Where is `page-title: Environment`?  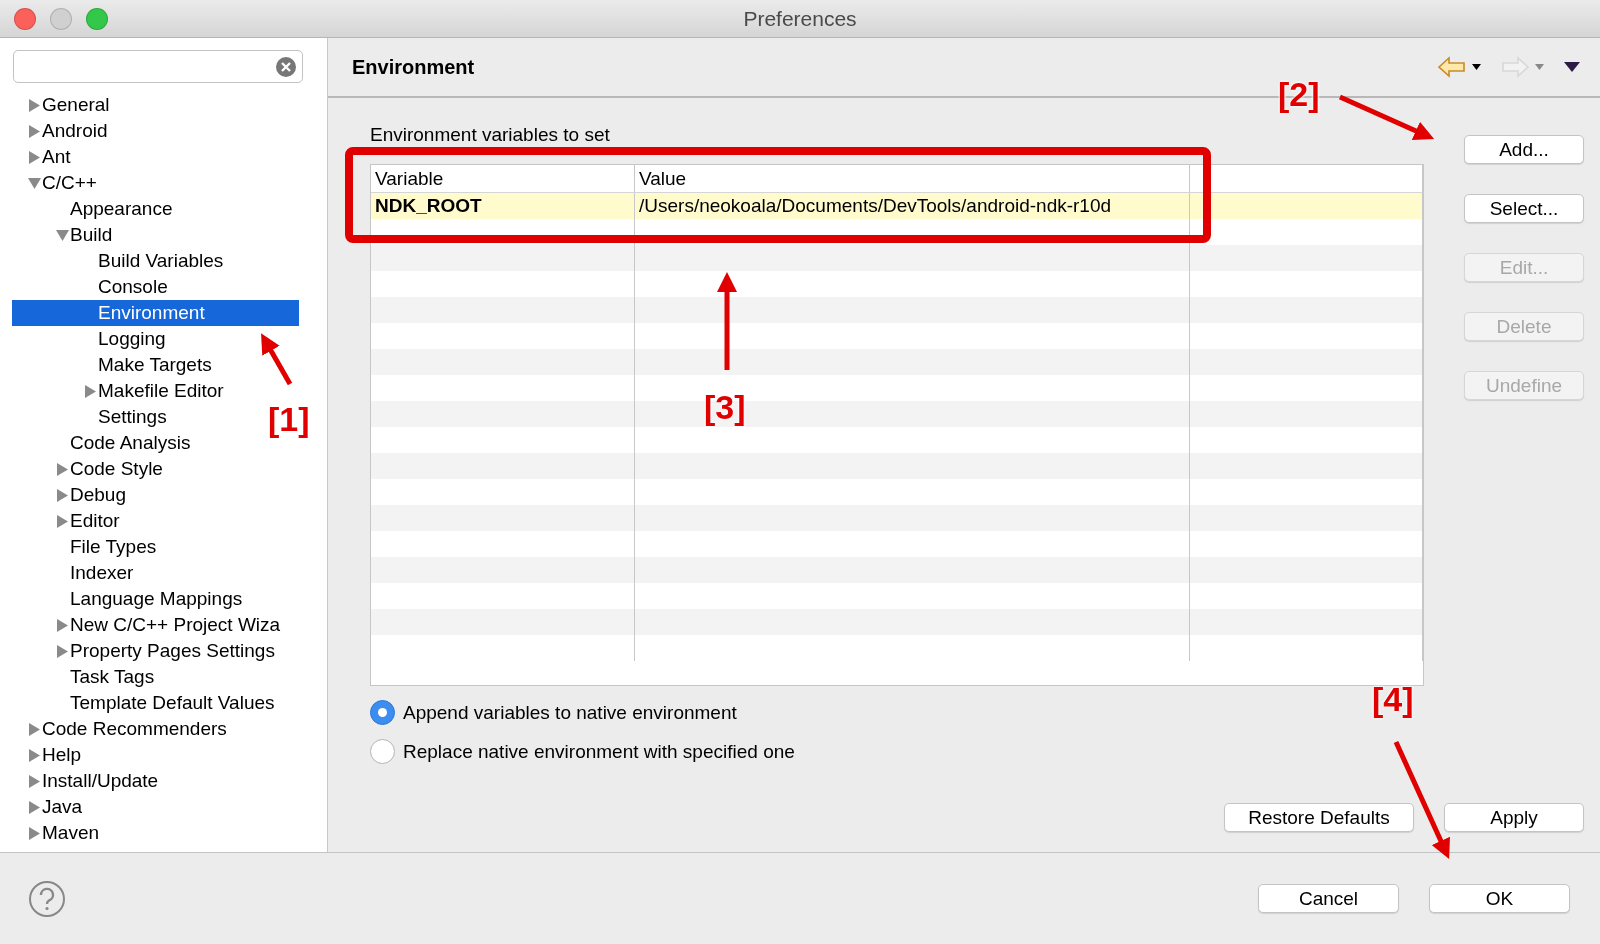
page-title: Environment is located at coordinates (413, 67).